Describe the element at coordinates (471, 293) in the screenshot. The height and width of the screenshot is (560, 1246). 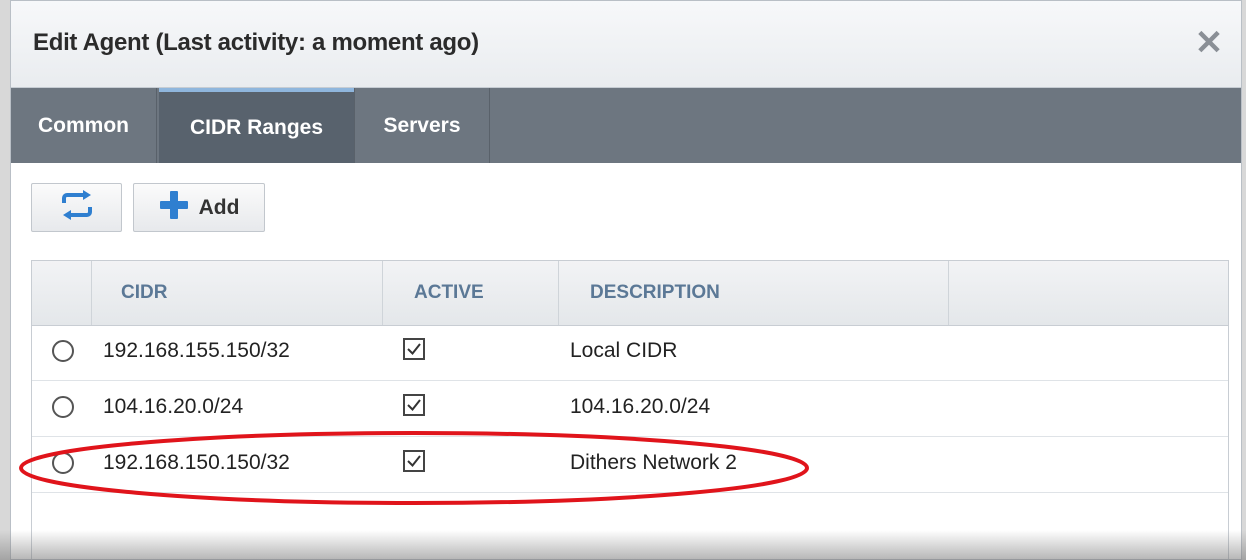
I see `header-active: ACTIVE` at that location.